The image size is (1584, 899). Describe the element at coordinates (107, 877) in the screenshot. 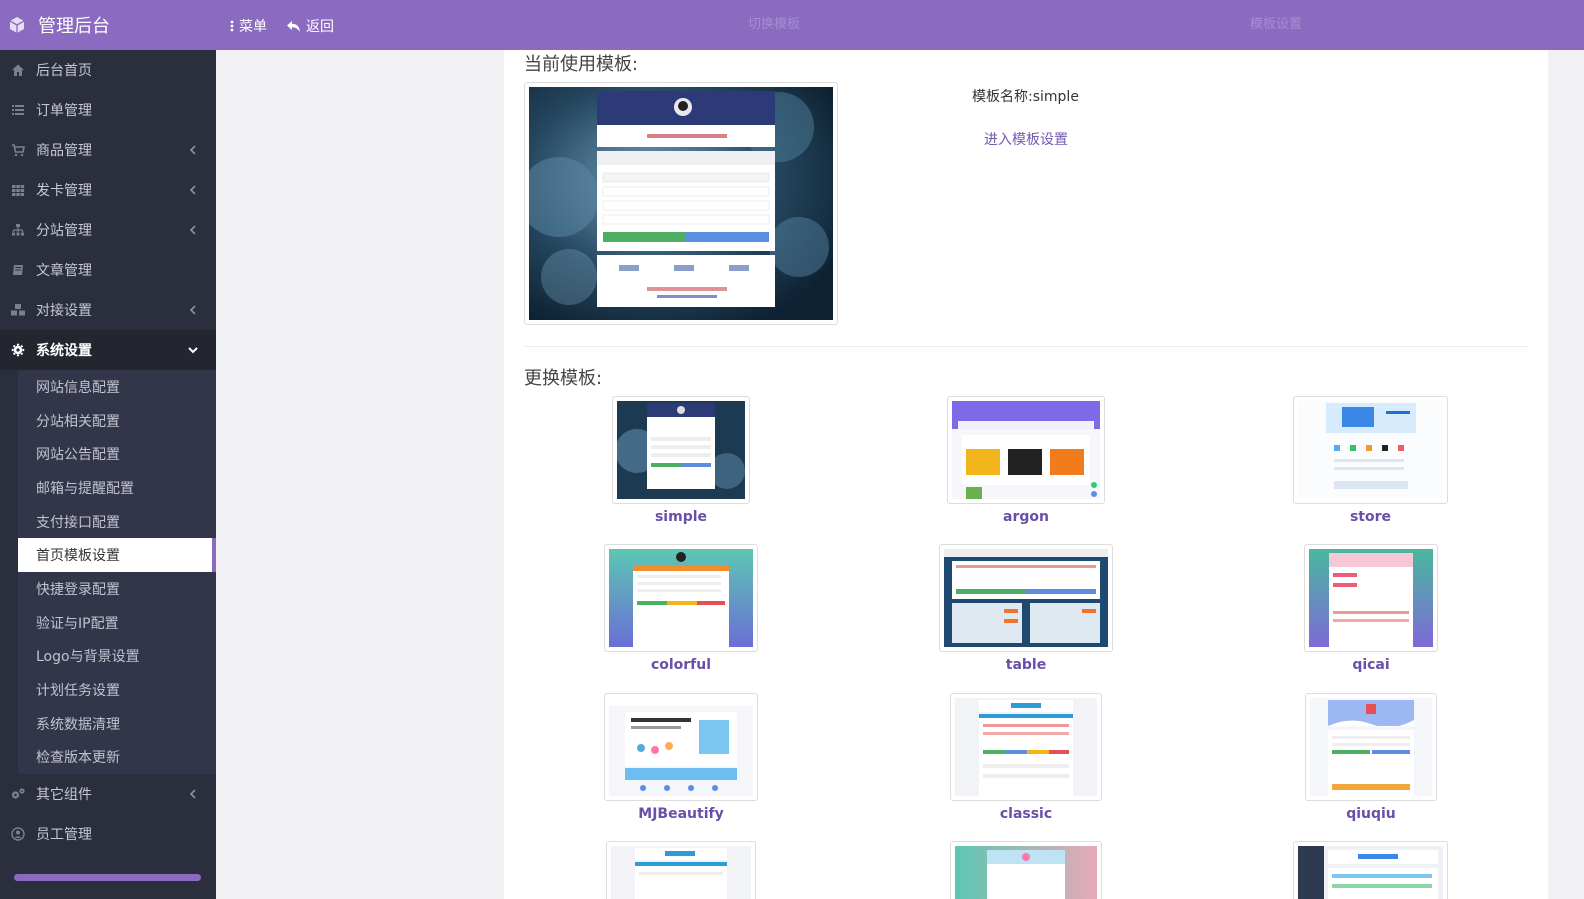

I see `sidebar-scrollbar` at that location.